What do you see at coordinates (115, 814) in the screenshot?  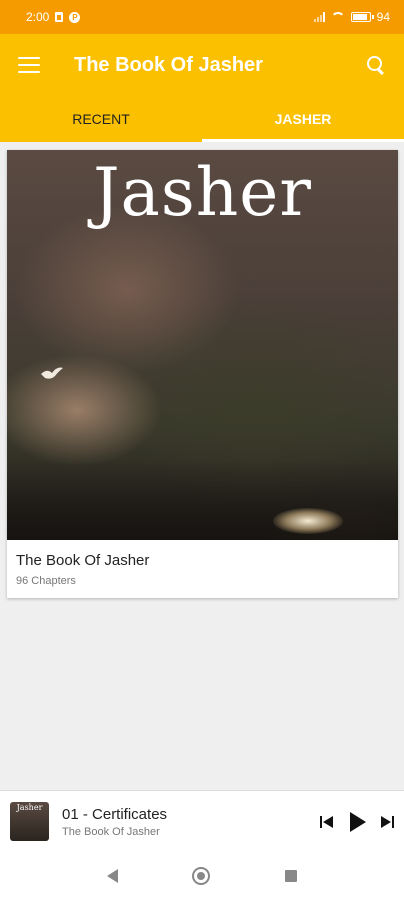 I see `track-title: 01 - Certificates` at bounding box center [115, 814].